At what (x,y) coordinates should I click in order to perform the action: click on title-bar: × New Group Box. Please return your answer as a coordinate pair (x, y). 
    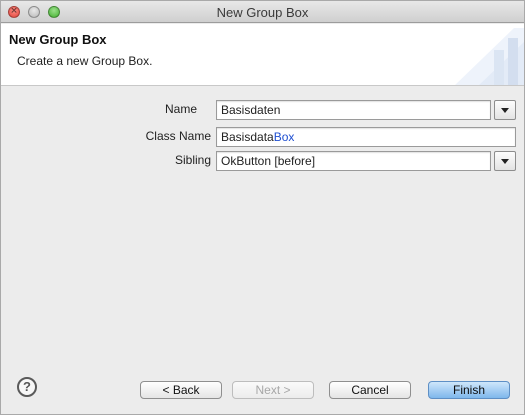
    Looking at the image, I should click on (262, 12).